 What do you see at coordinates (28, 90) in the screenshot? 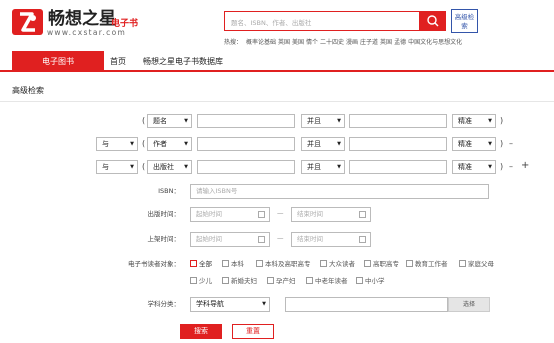
I see `panel-title: 高级检索` at bounding box center [28, 90].